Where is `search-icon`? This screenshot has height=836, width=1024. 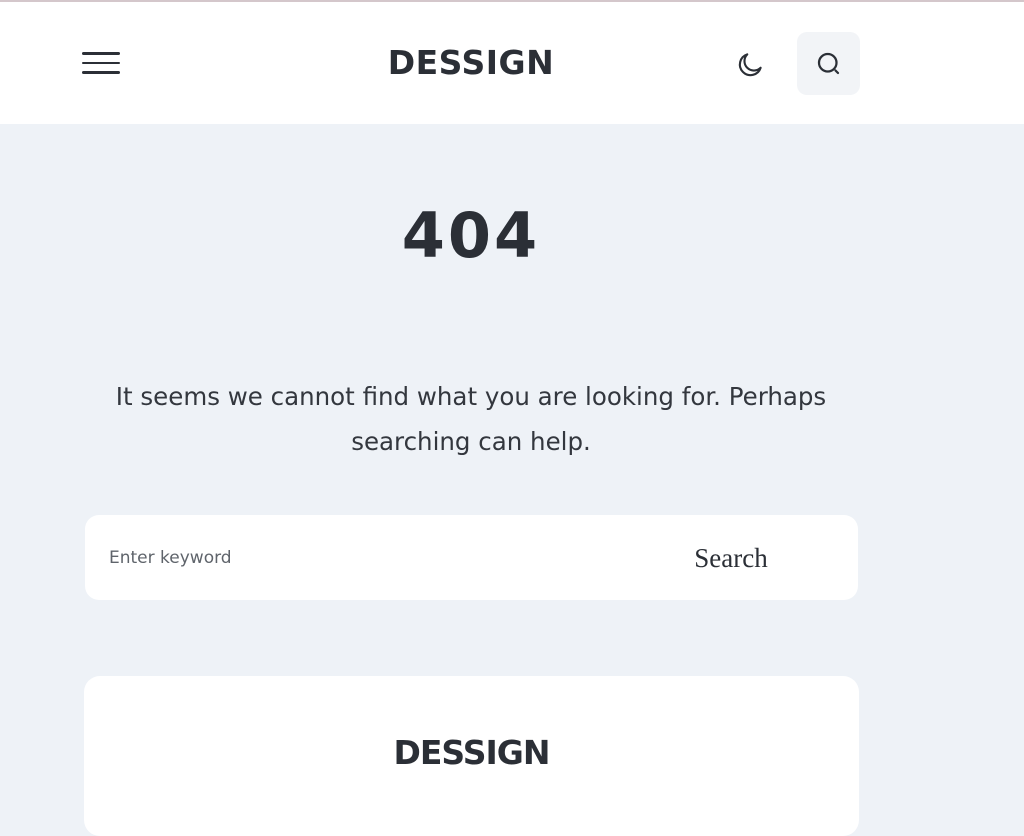 search-icon is located at coordinates (828, 63).